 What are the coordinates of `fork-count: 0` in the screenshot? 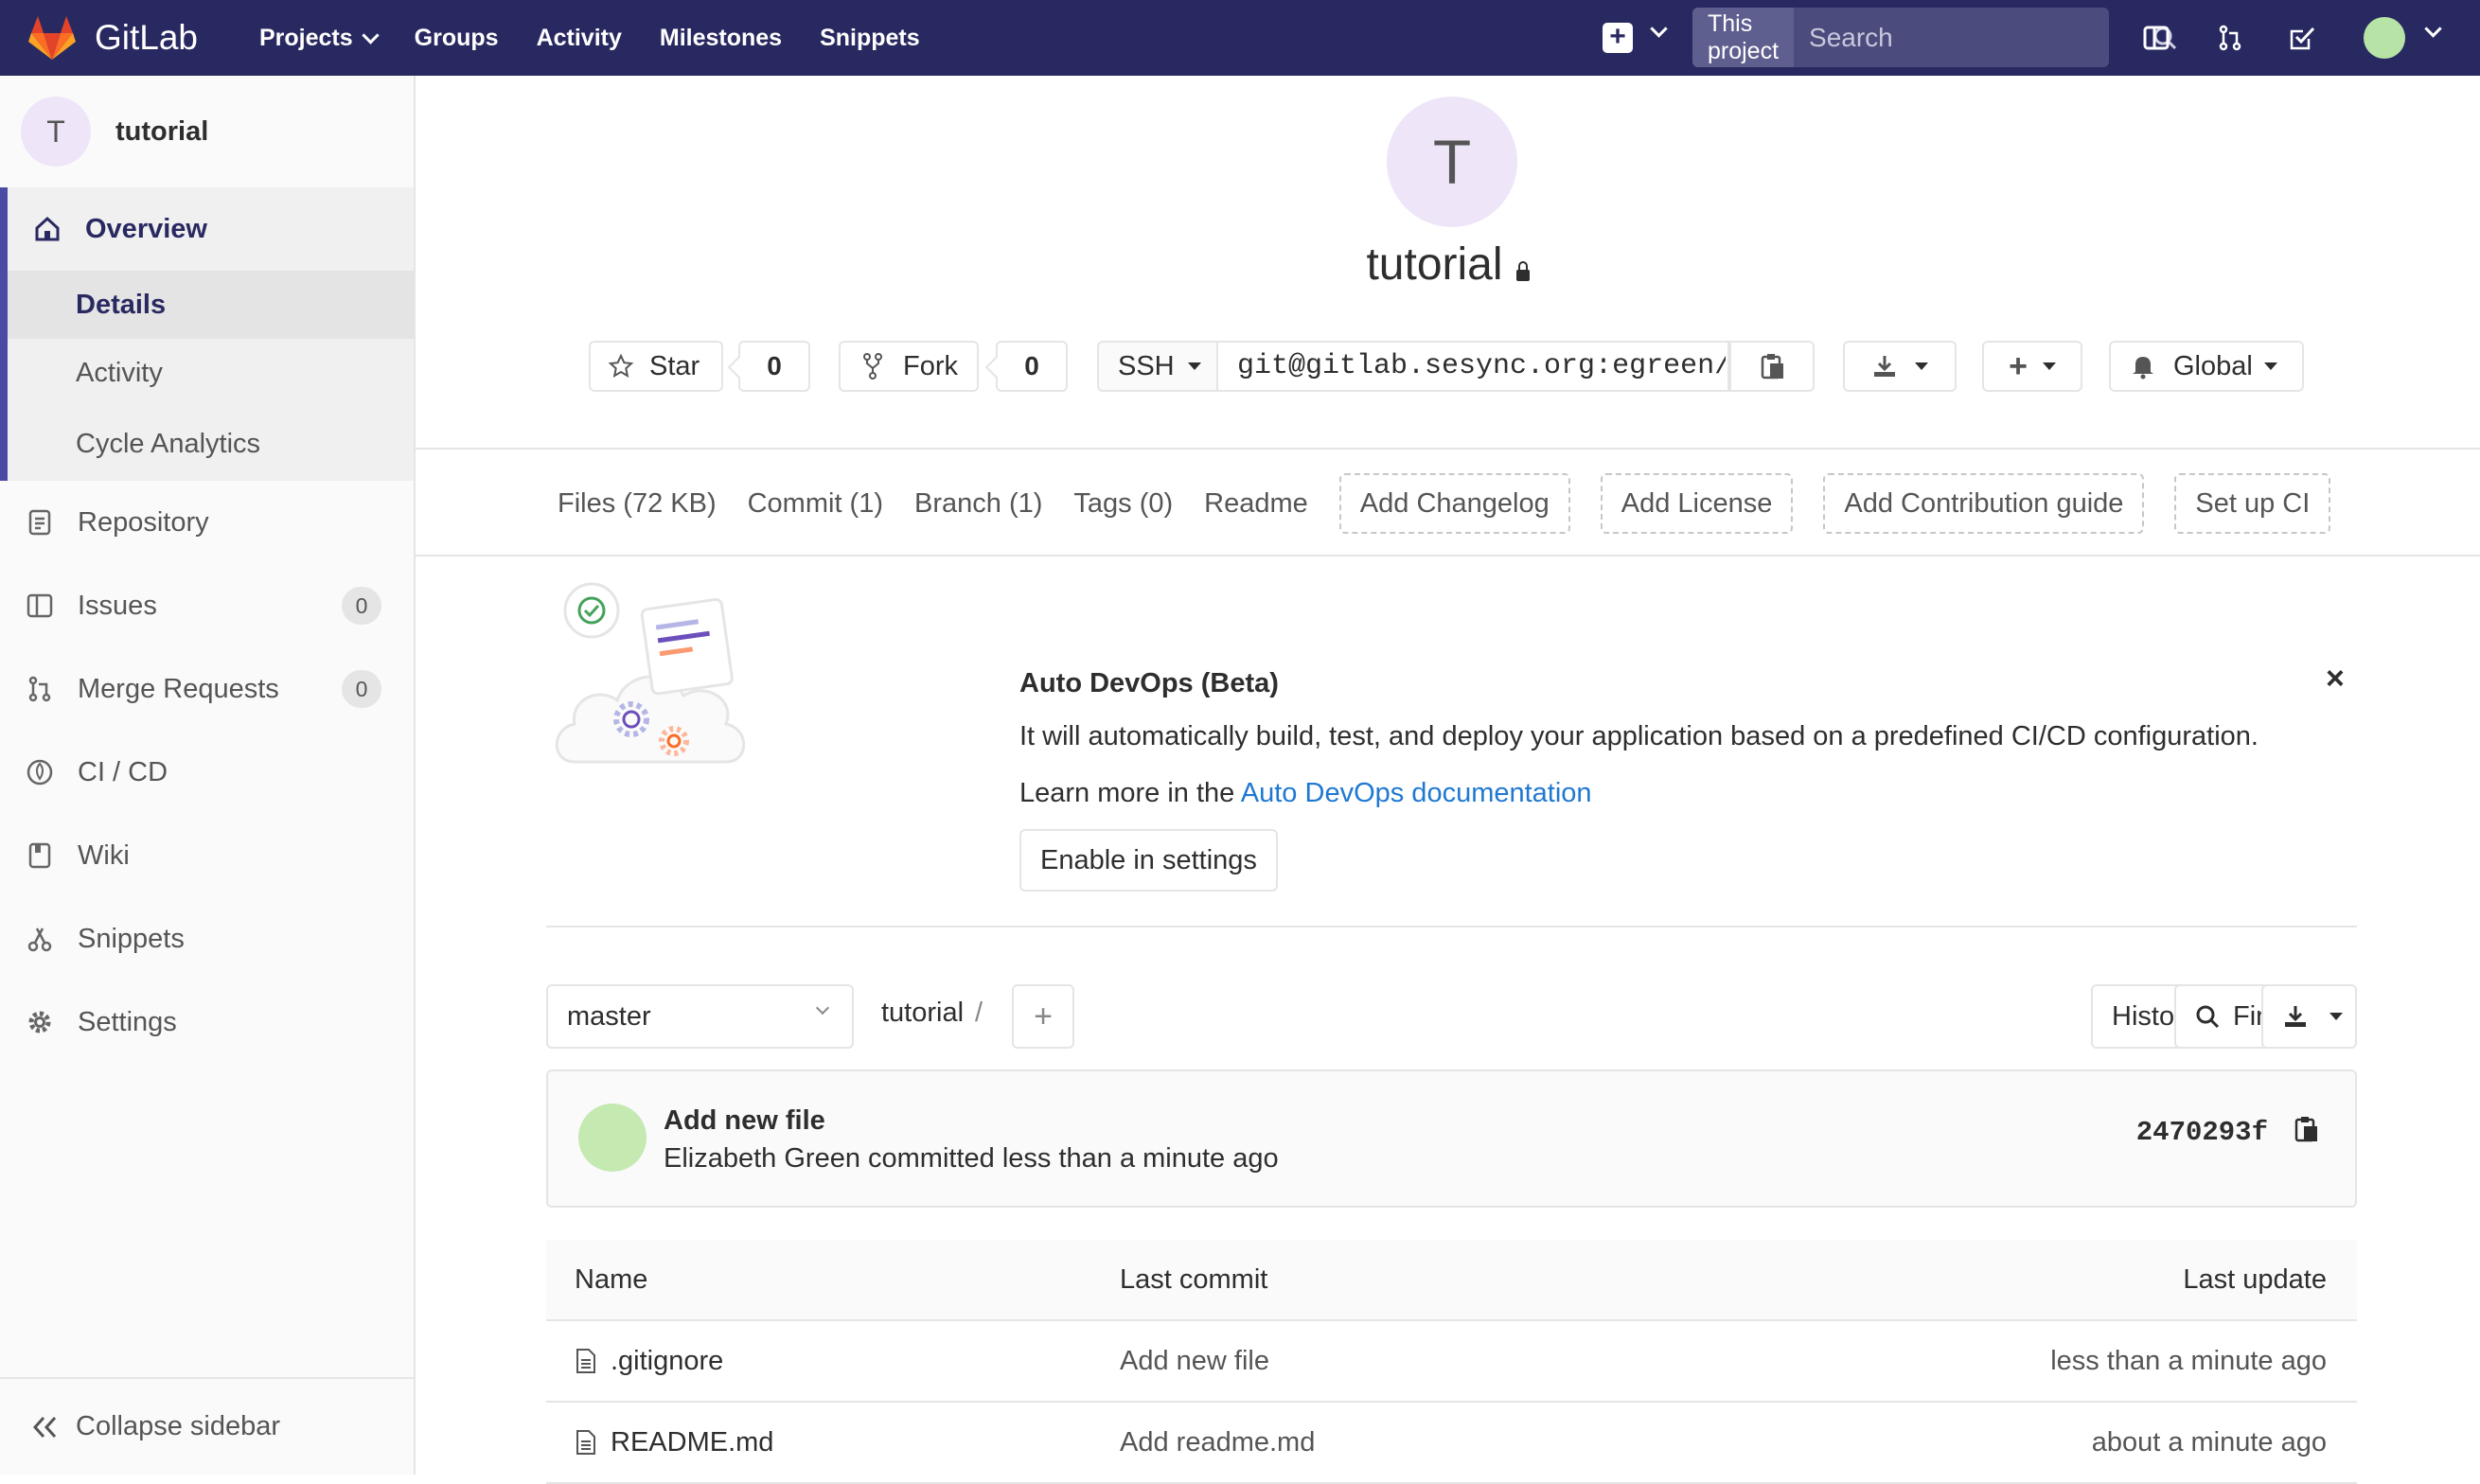 It's located at (1032, 366).